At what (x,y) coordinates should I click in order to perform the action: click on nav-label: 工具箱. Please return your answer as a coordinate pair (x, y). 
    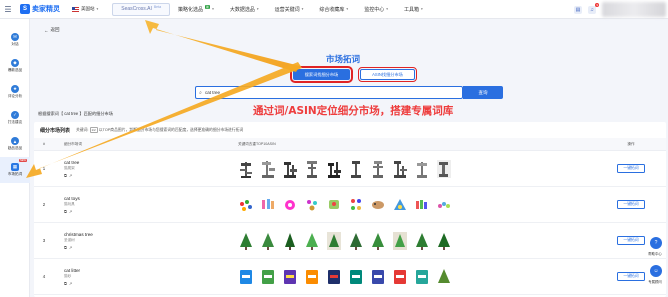
    Looking at the image, I should click on (411, 9).